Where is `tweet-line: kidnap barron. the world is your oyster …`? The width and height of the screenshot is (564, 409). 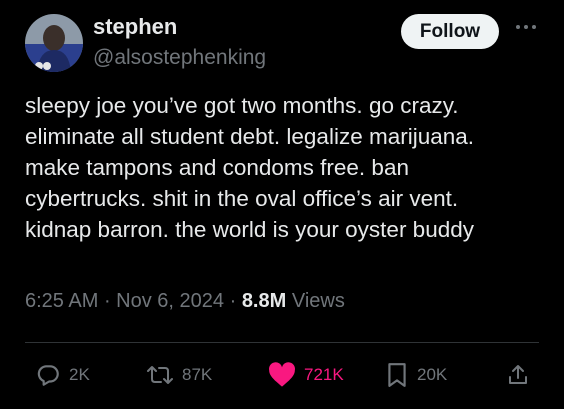 tweet-line: kidnap barron. the world is your oyster … is located at coordinates (249, 229).